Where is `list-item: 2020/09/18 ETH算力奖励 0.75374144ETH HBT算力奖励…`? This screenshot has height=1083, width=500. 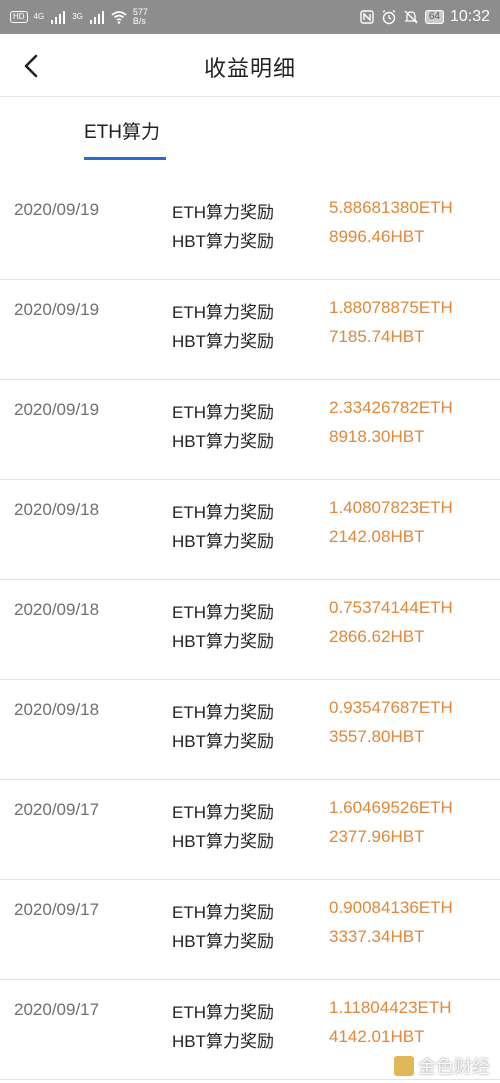
list-item: 2020/09/18 ETH算力奖励 0.75374144ETH HBT算力奖励… is located at coordinates (250, 630).